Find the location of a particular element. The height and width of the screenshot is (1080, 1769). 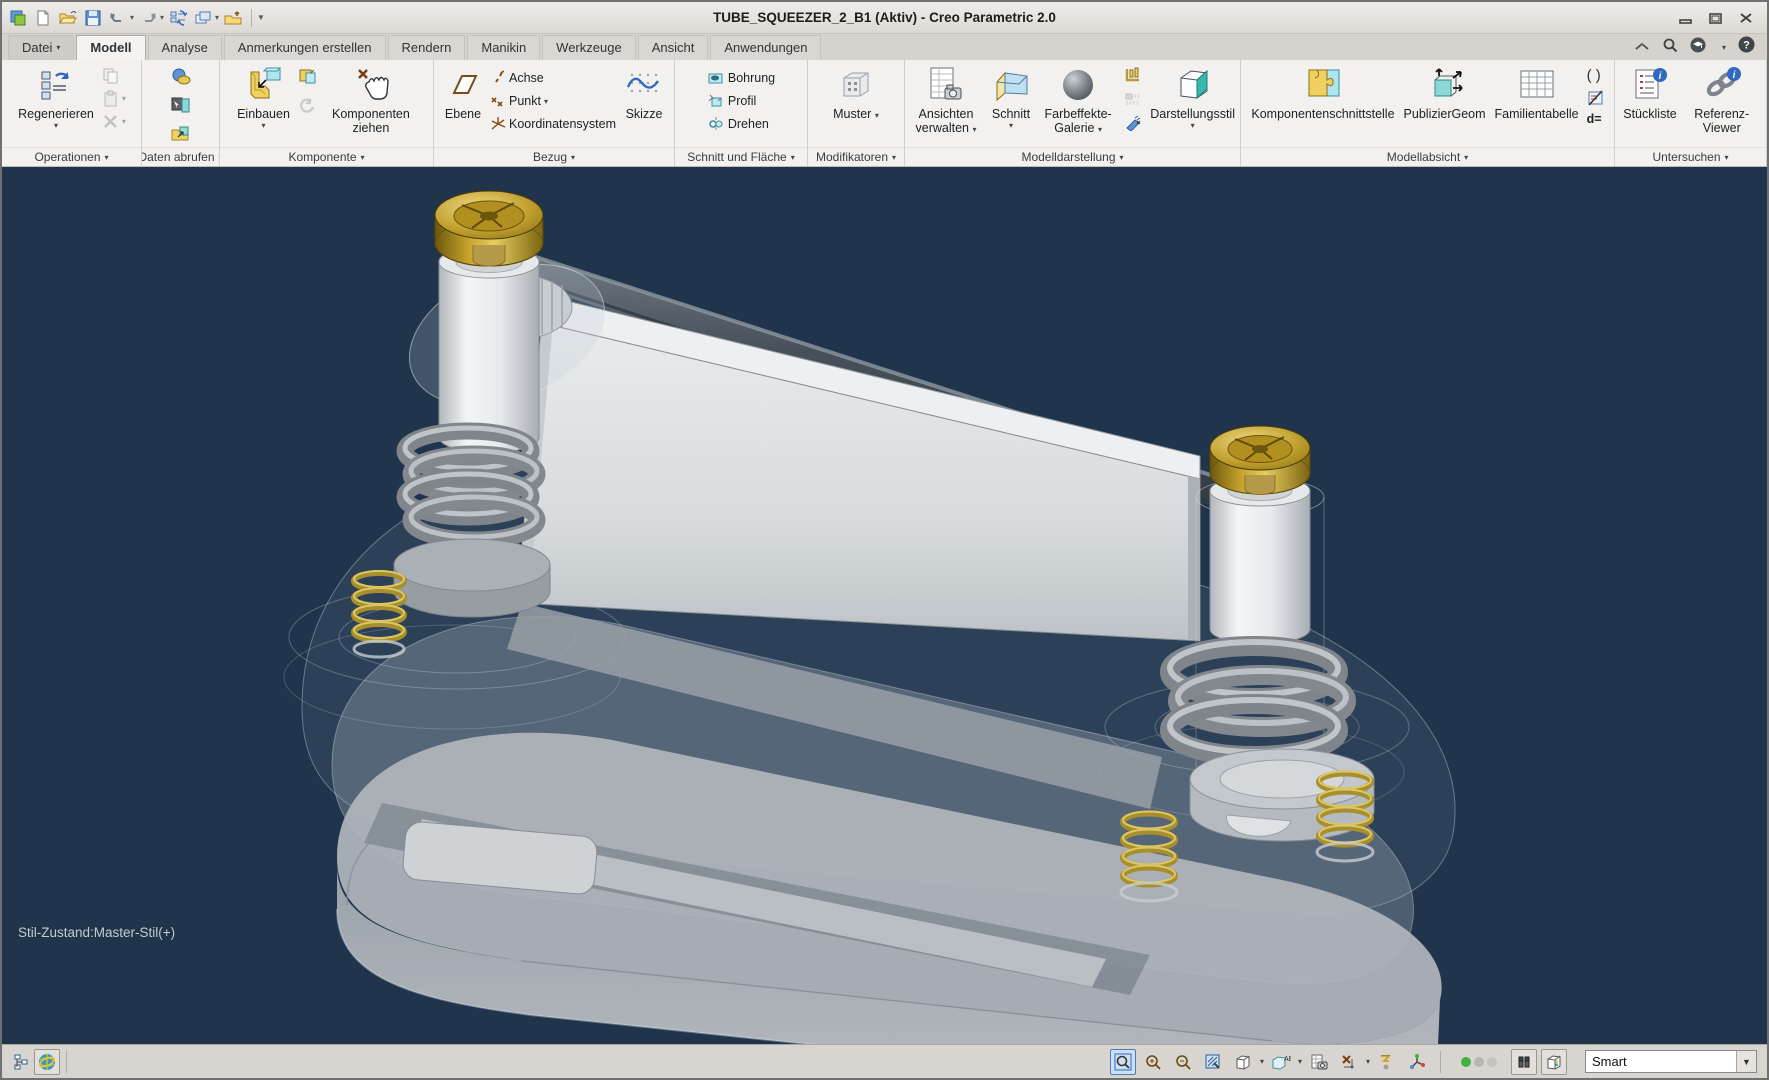

parameters-button: ( ) is located at coordinates (1596, 75).